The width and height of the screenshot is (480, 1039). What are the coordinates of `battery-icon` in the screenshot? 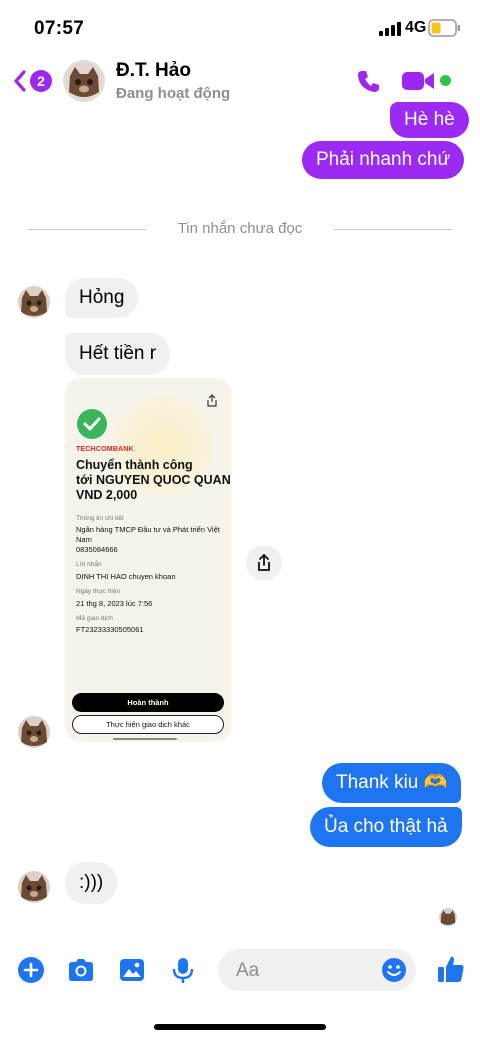 It's located at (444, 28).